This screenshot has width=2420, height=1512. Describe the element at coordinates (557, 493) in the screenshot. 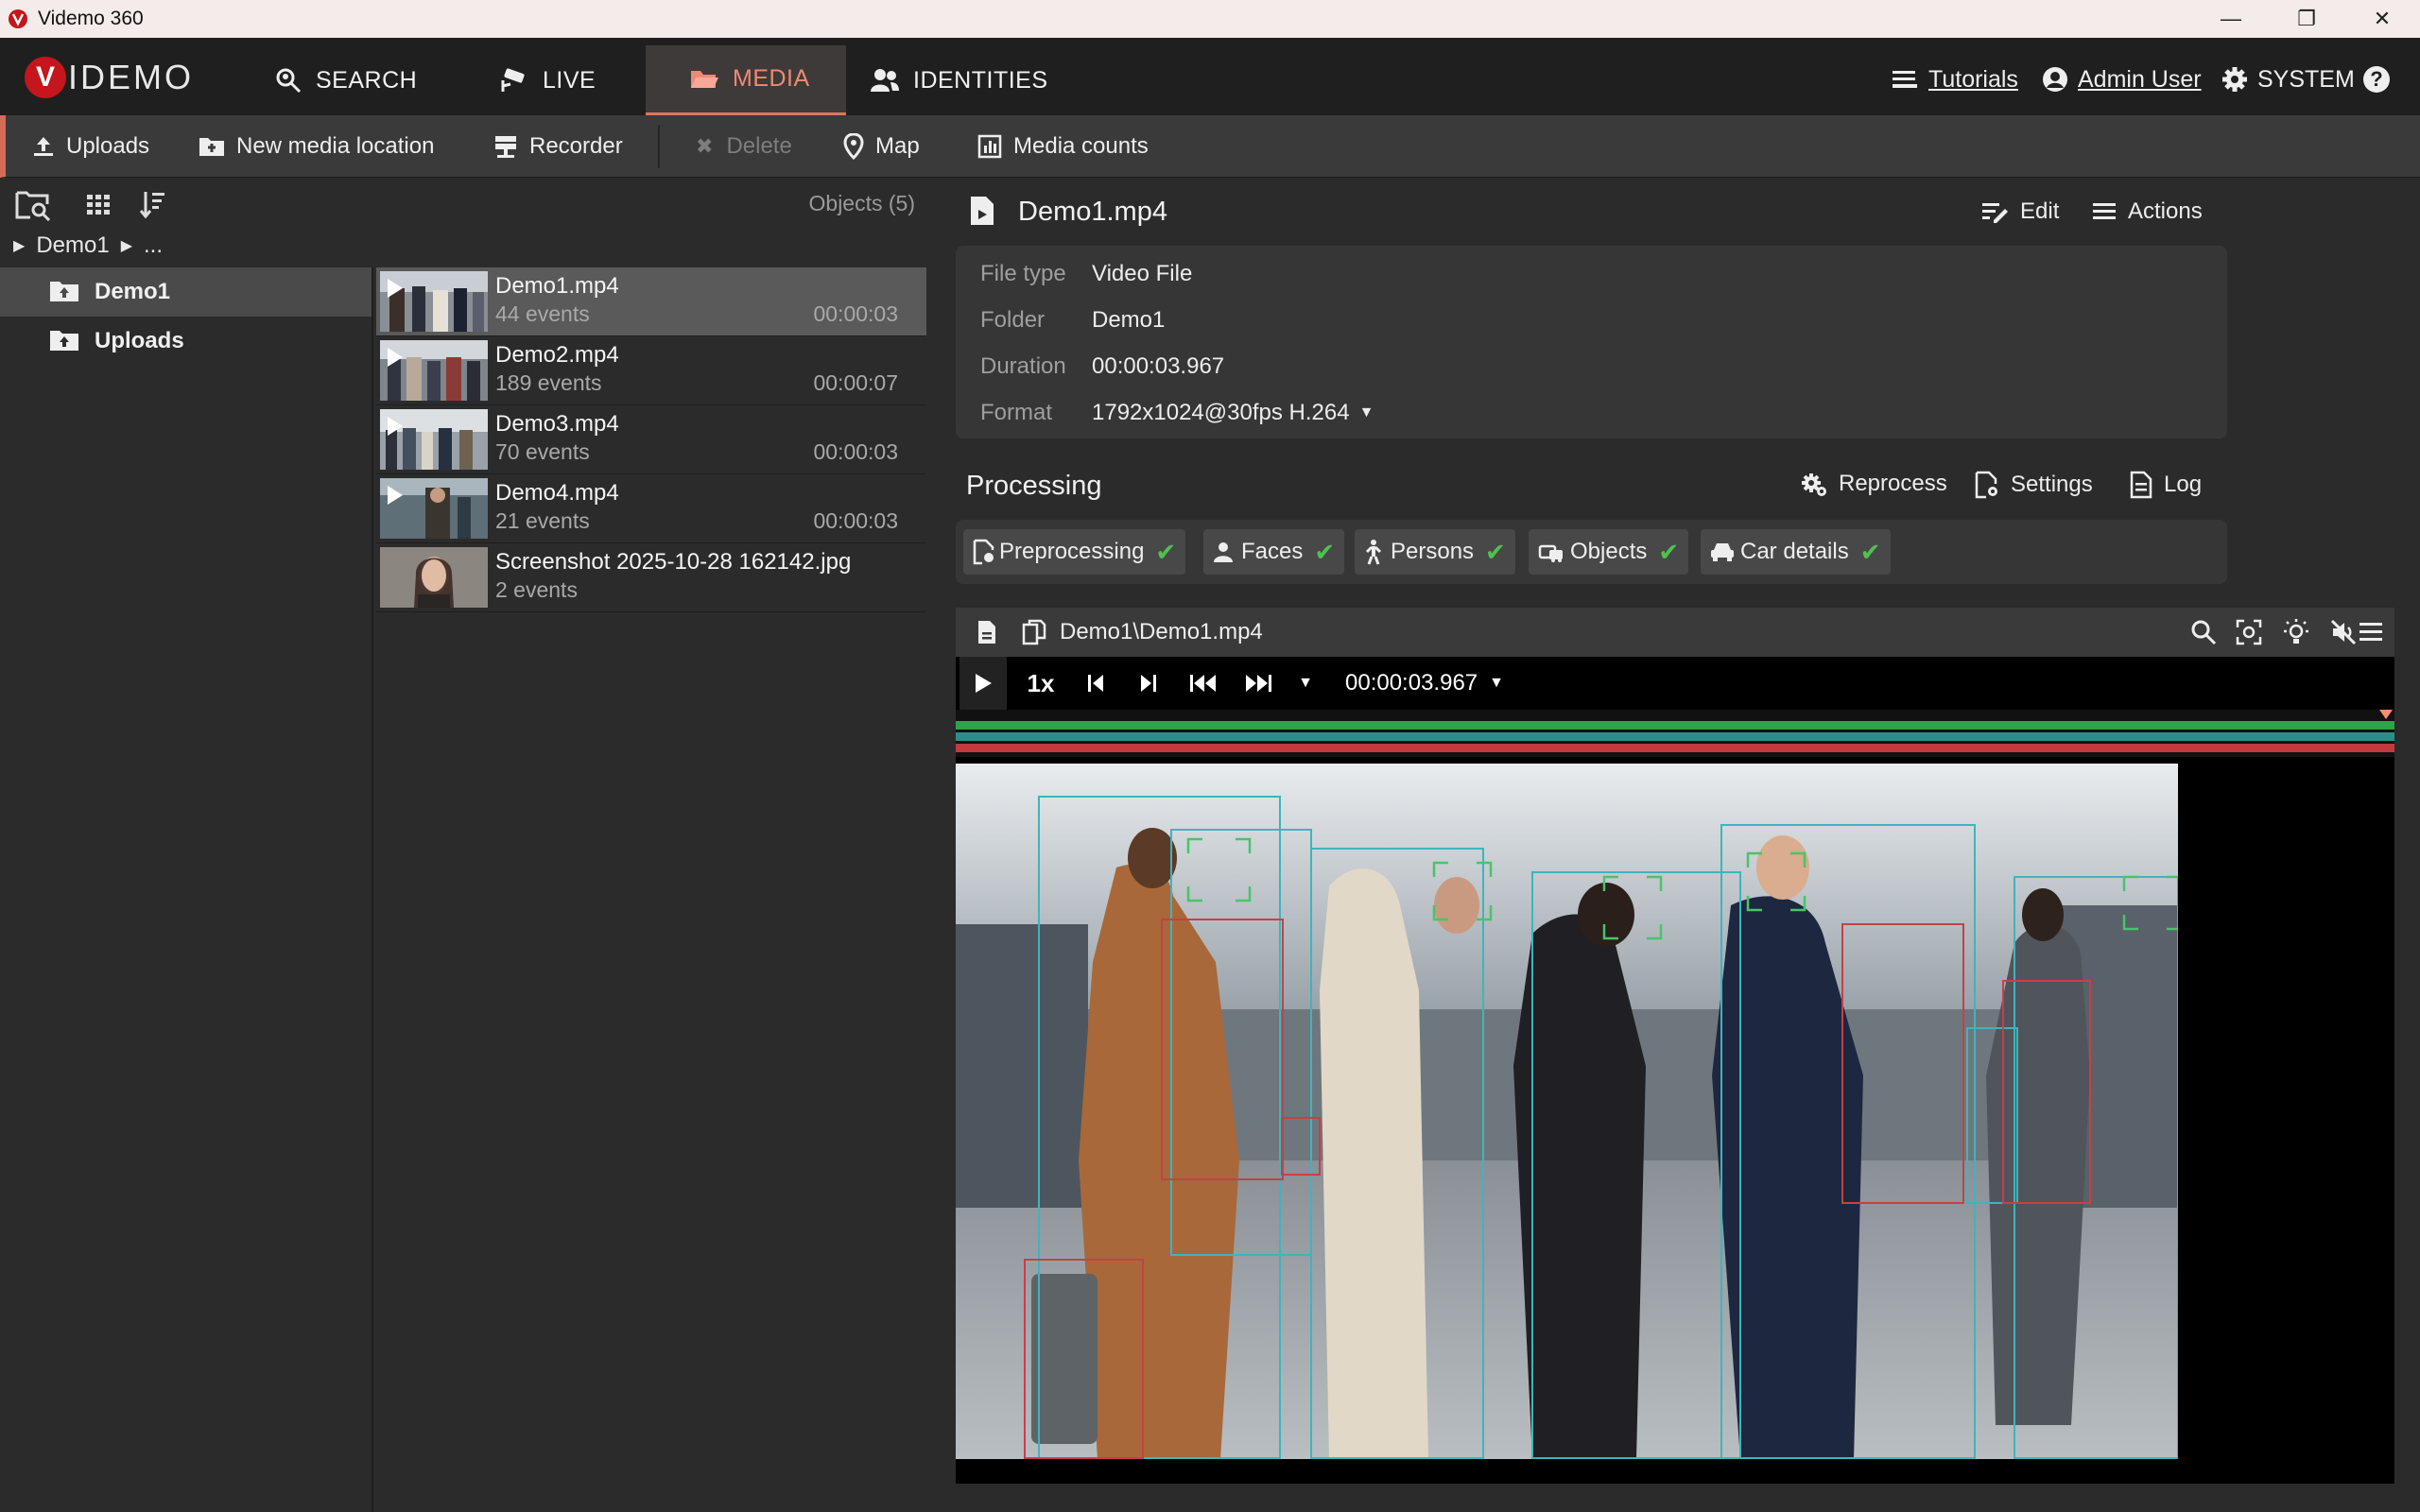

I see `file-name: Demo4.mp4` at that location.